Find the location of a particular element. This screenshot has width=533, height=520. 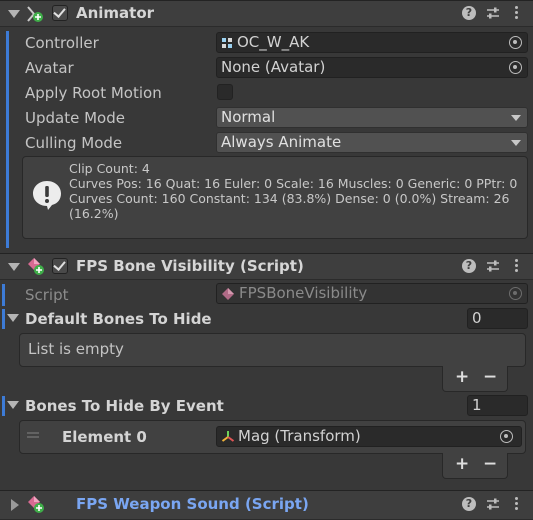

fps-bone-visibility-enabled-checkbox is located at coordinates (60, 266).